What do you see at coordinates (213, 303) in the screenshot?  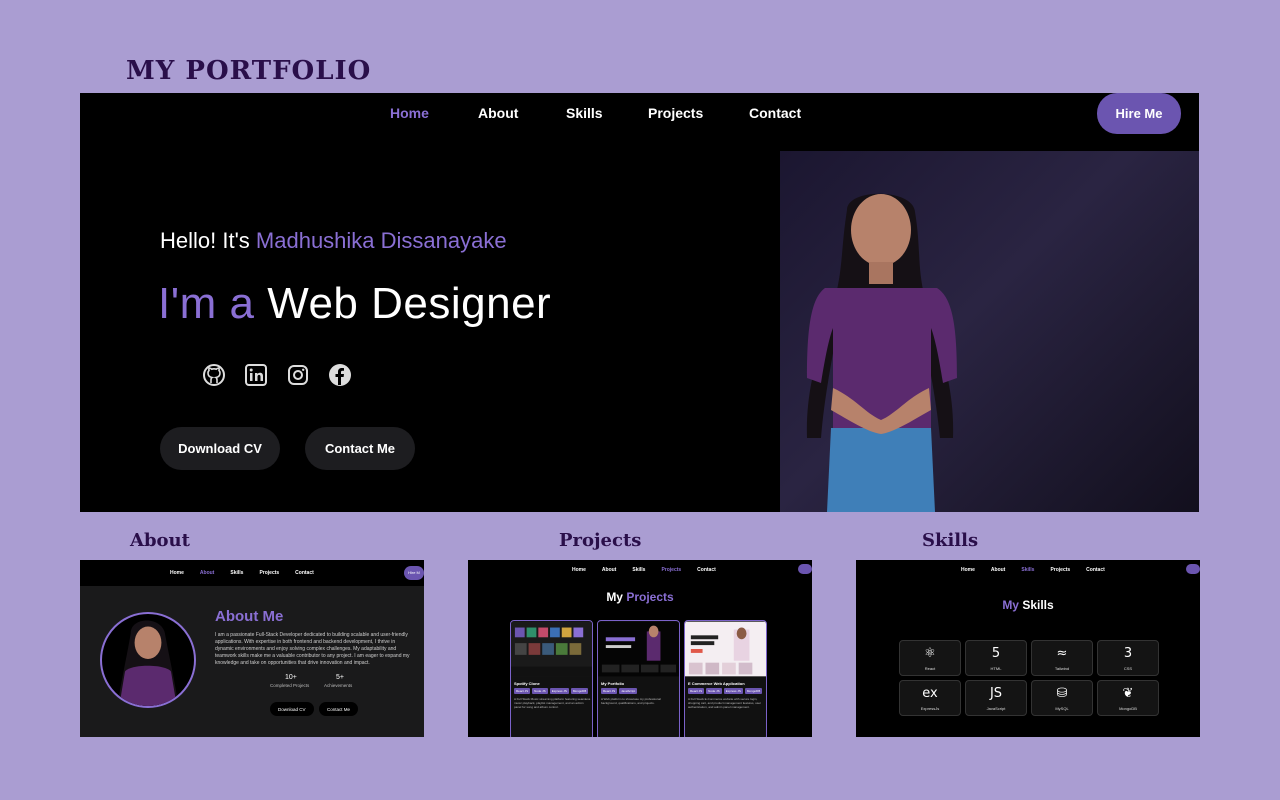 I see `headline-prefix: I'm a` at bounding box center [213, 303].